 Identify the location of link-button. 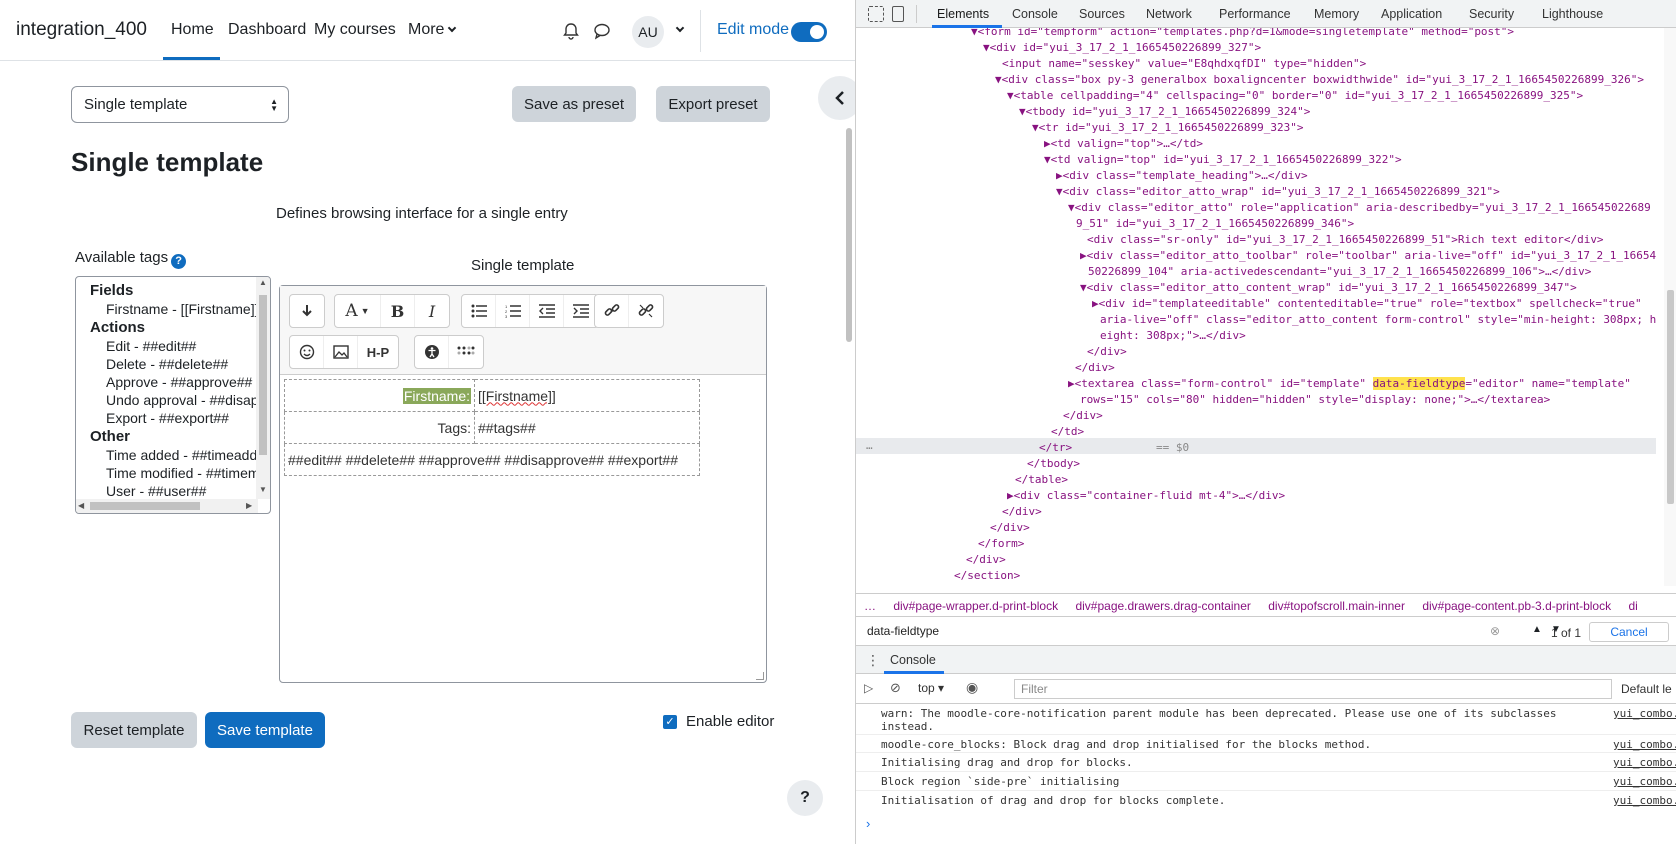
(612, 311).